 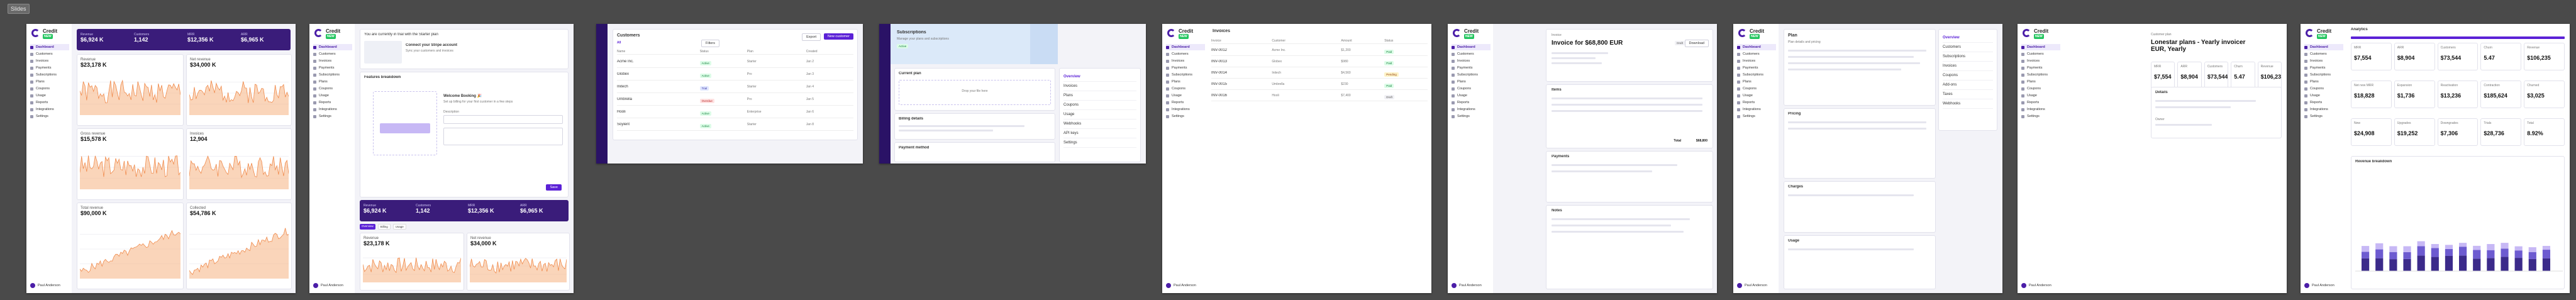 What do you see at coordinates (384, 227) in the screenshot?
I see `tab-billing: Billing` at bounding box center [384, 227].